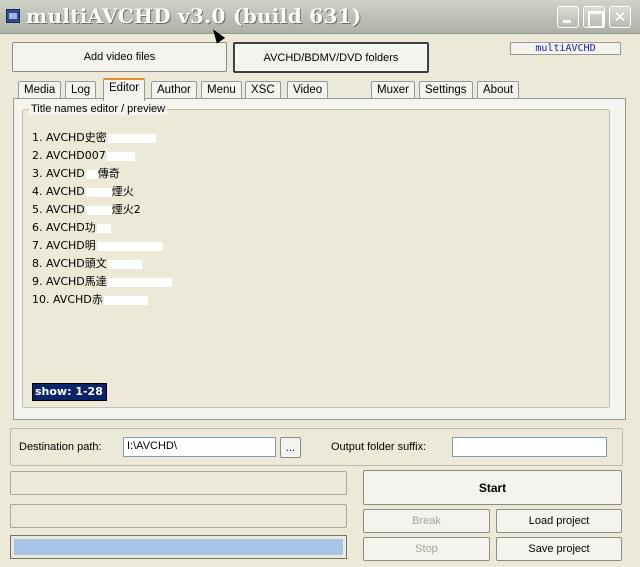 This screenshot has height=567, width=640. Describe the element at coordinates (492, 487) in the screenshot. I see `start-button: Start` at that location.